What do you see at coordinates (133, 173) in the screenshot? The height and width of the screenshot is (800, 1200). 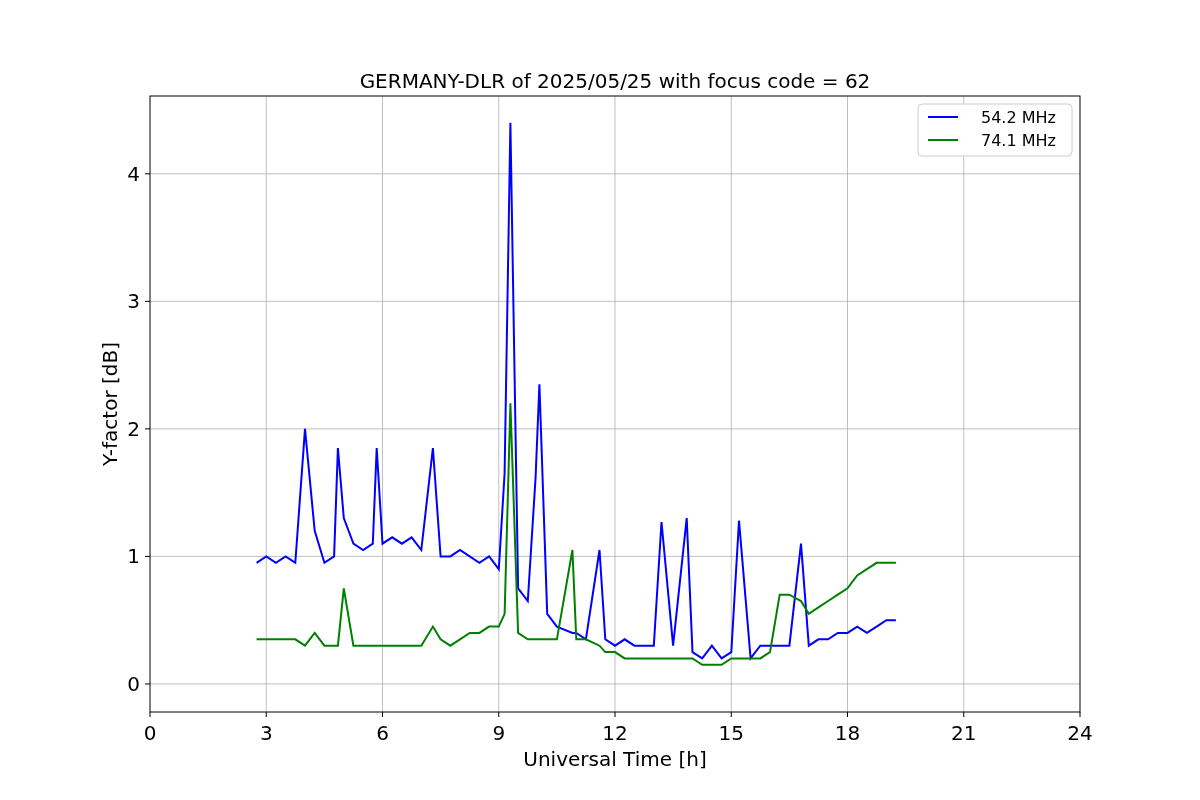 I see `y-tick-label: 4` at bounding box center [133, 173].